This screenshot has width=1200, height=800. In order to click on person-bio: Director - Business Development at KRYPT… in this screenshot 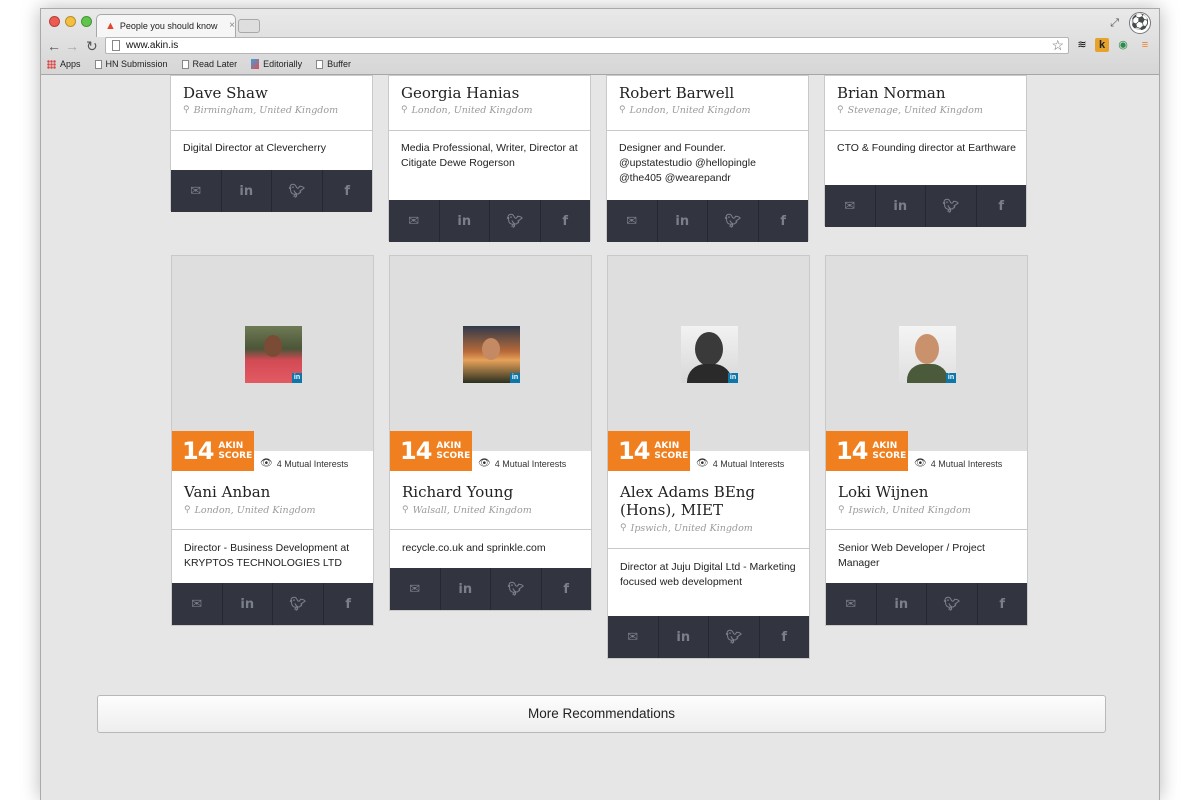, I will do `click(267, 555)`.